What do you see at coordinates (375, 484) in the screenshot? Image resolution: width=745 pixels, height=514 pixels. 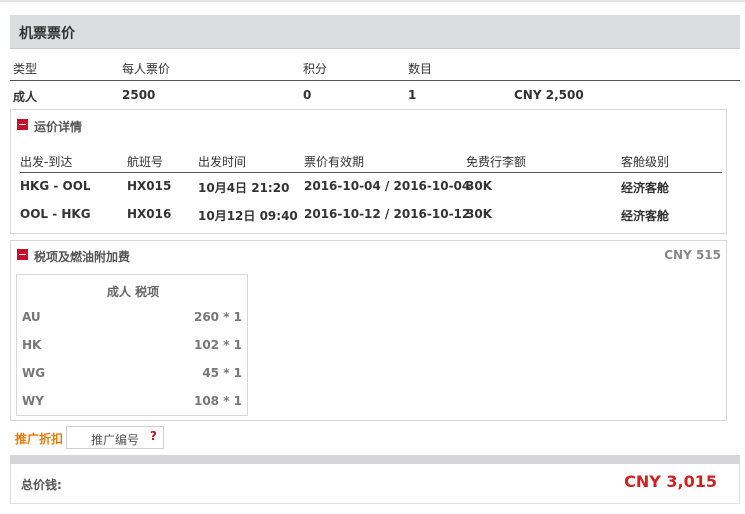 I see `total-box: 总价钱: CNY 3,015` at bounding box center [375, 484].